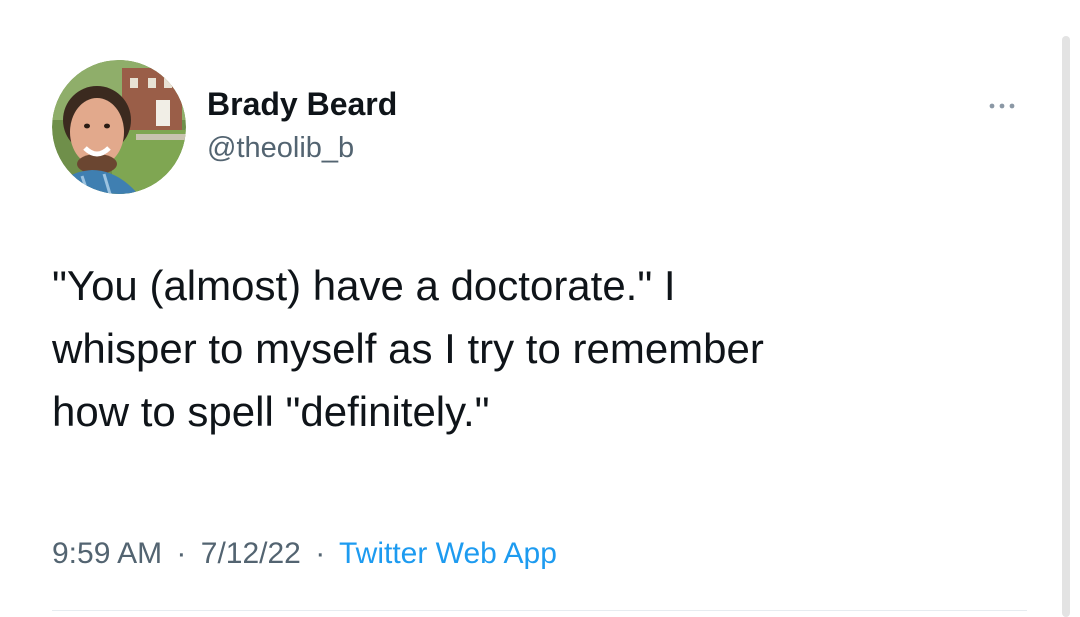  I want to click on ellipsis-icon, so click(1002, 106).